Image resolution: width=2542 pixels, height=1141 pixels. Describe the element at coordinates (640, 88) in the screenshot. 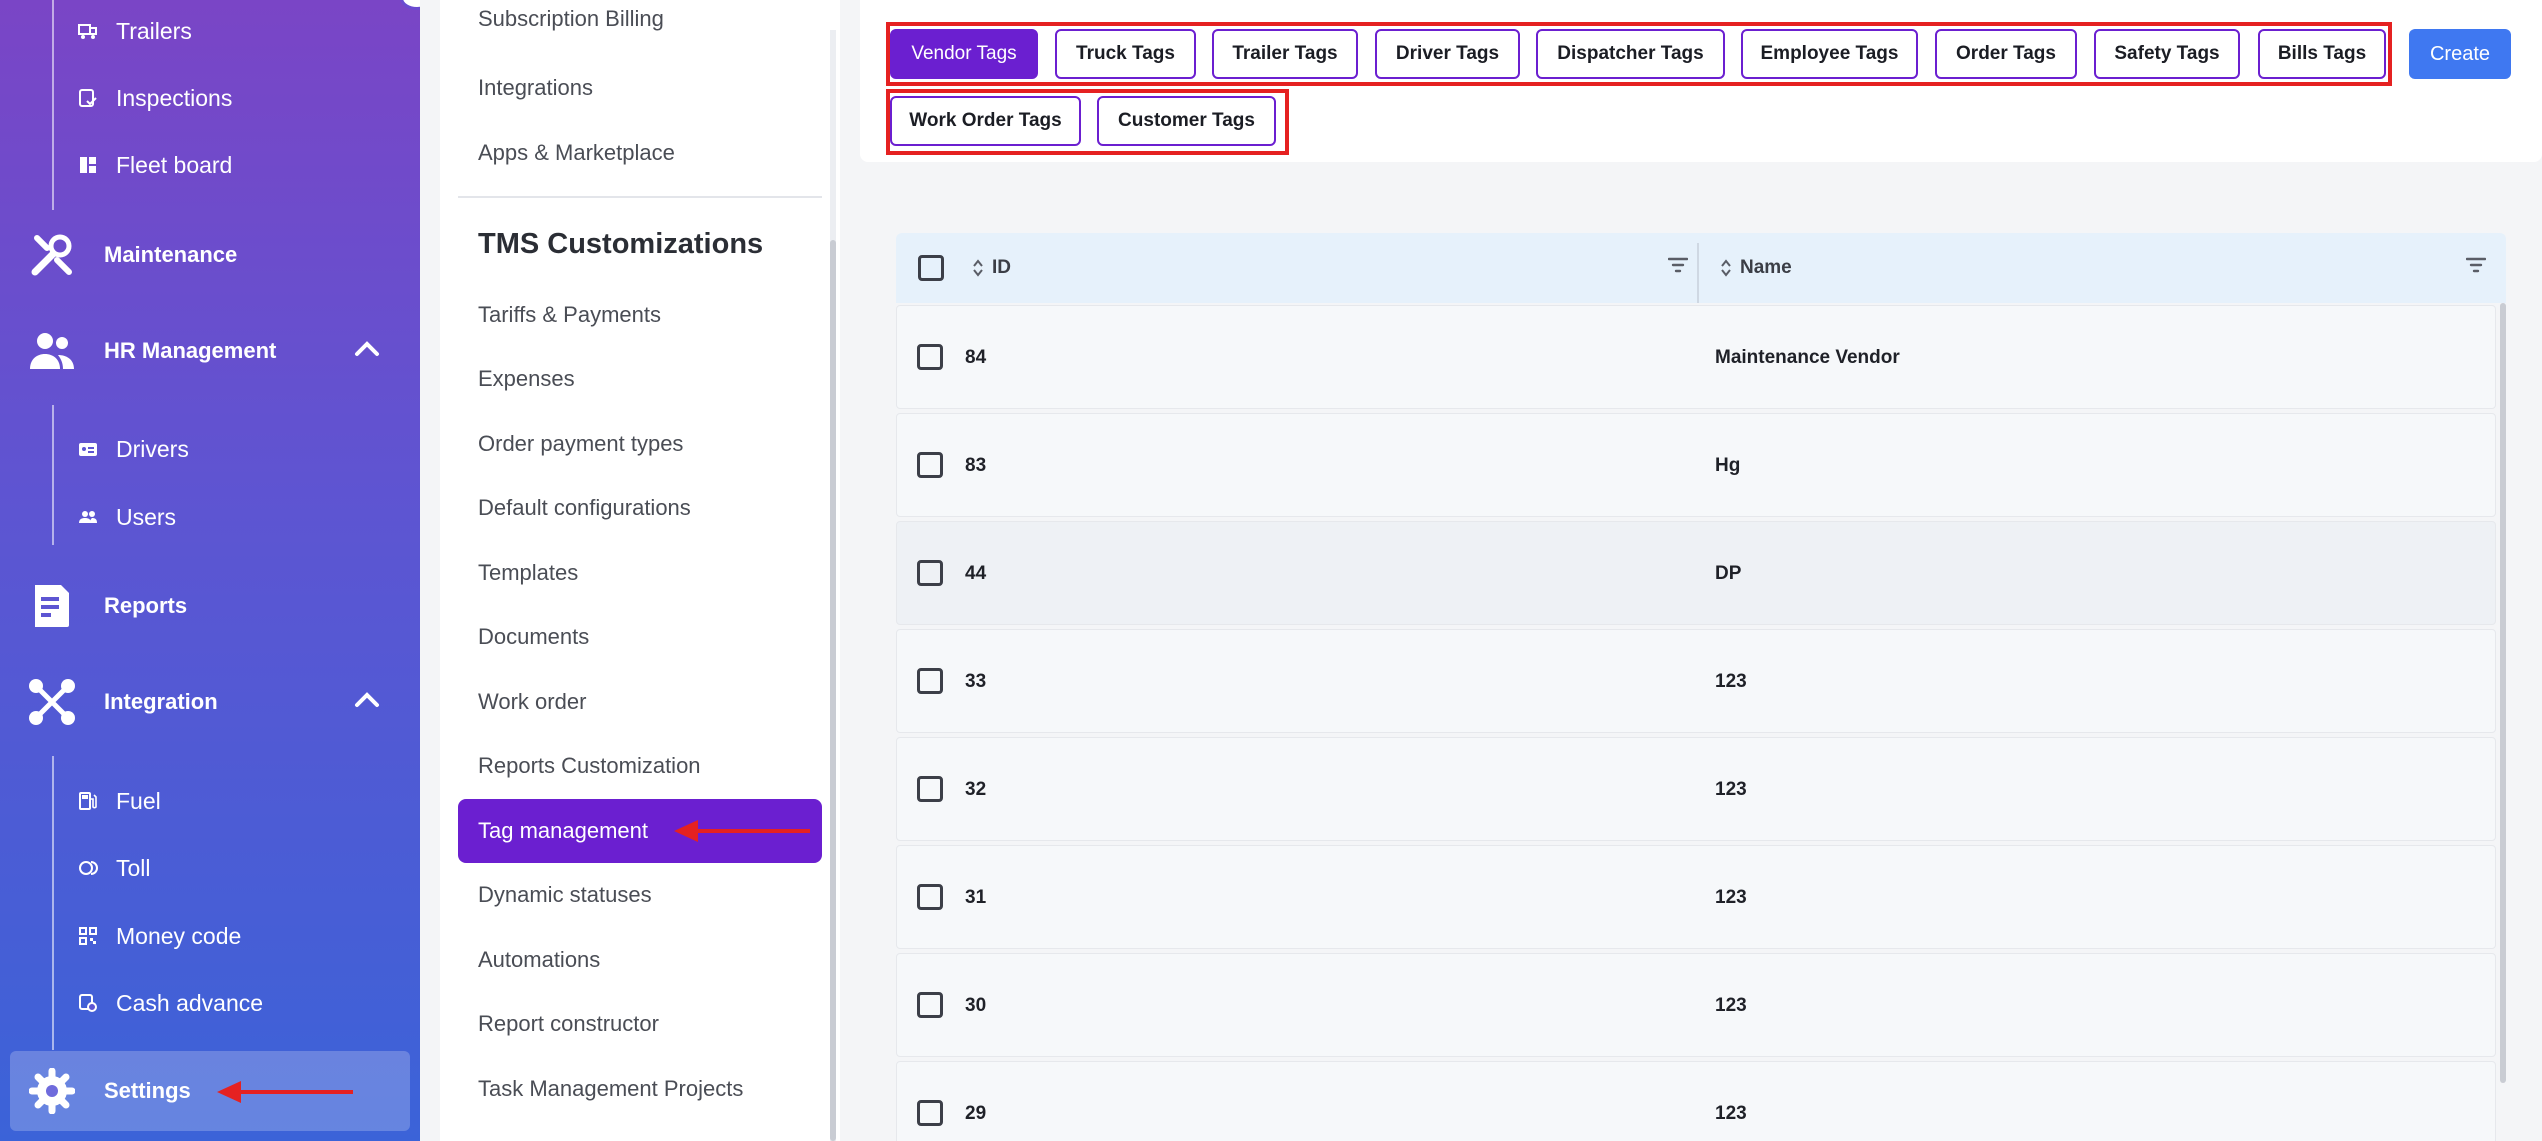

I see `menu-item-integrations: Integrations` at that location.